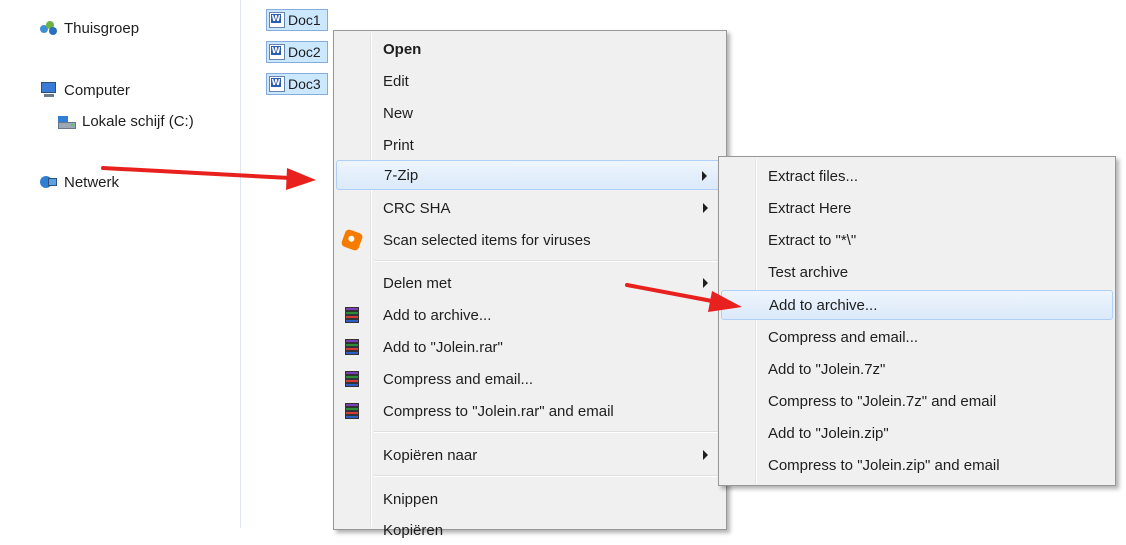 This screenshot has width=1126, height=545. Describe the element at coordinates (352, 240) in the screenshot. I see `avast-icon` at that location.